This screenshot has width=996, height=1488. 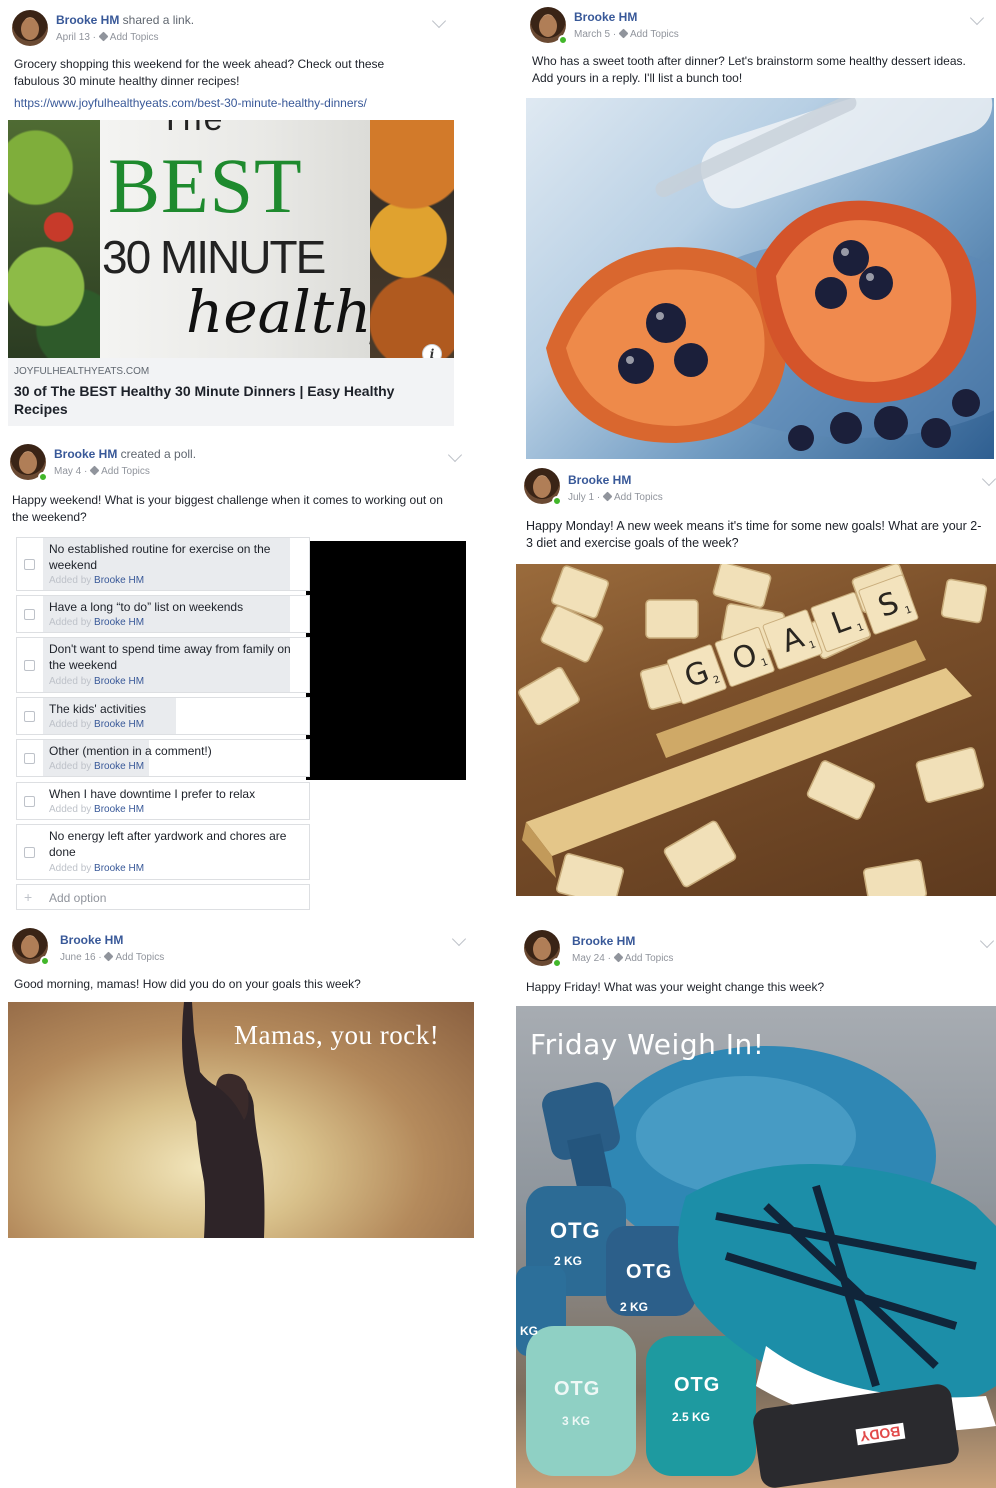 I want to click on image-title-text: Friday Weigh In!, so click(x=647, y=1044).